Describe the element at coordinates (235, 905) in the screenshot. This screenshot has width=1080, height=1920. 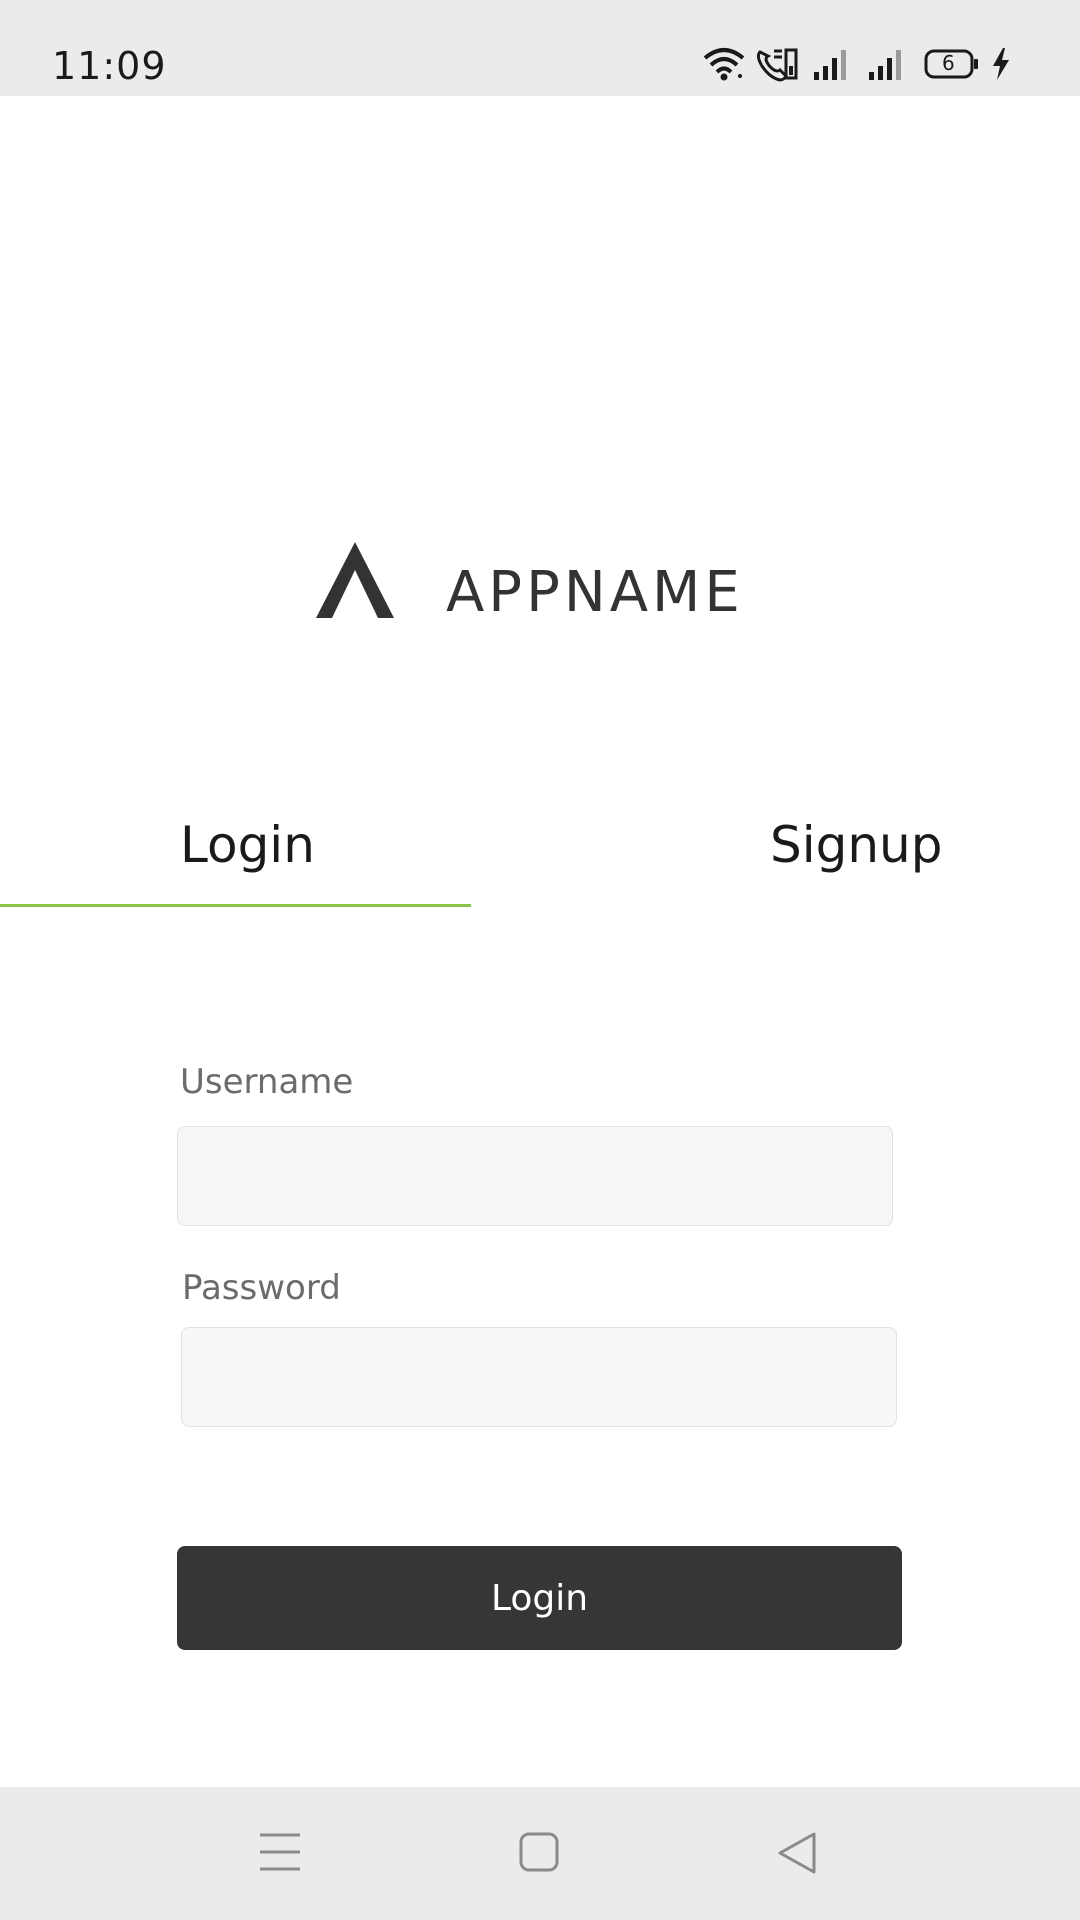
I see `active-tab-indicator` at that location.